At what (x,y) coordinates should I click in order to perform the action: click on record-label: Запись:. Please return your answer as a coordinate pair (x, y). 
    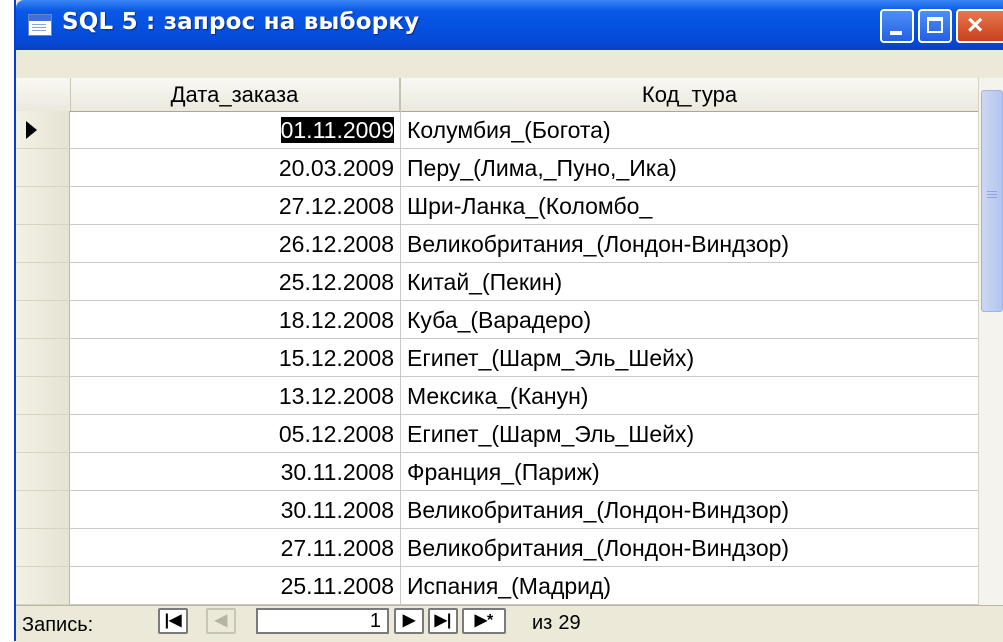
    Looking at the image, I should click on (58, 625).